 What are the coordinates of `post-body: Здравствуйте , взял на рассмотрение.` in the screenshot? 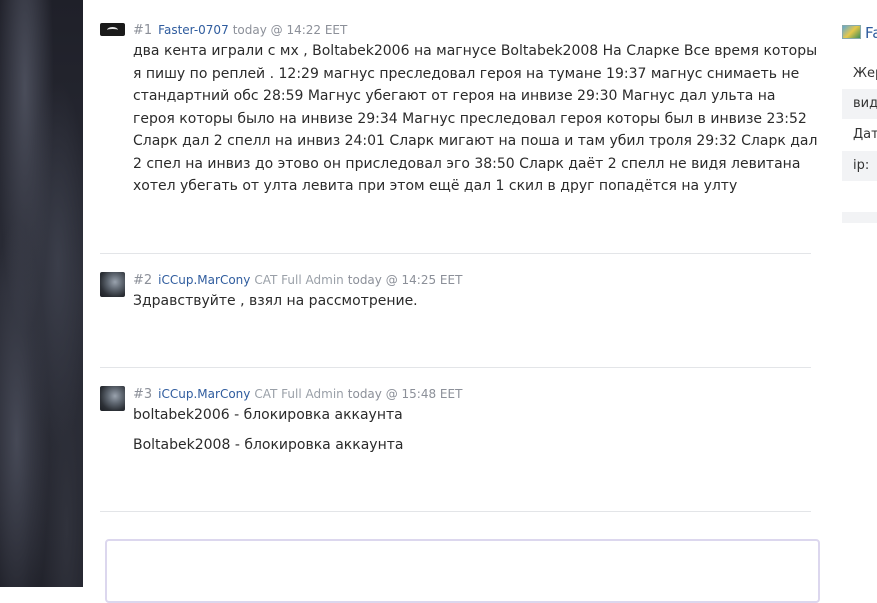 It's located at (475, 301).